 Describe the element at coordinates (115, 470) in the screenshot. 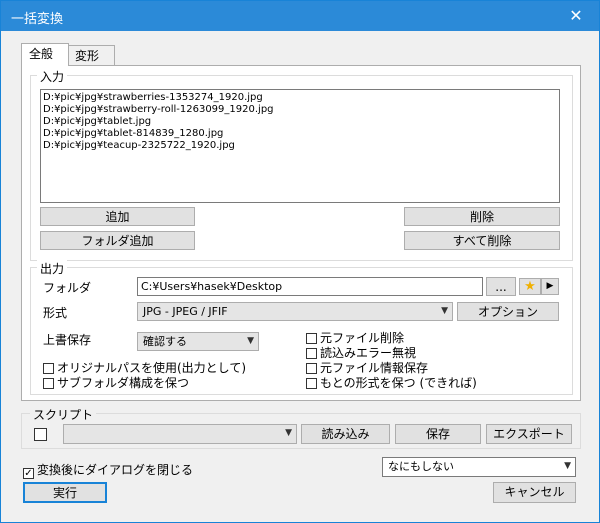

I see `close-after-convert-label: 変換後にダイアログを閉じる` at that location.